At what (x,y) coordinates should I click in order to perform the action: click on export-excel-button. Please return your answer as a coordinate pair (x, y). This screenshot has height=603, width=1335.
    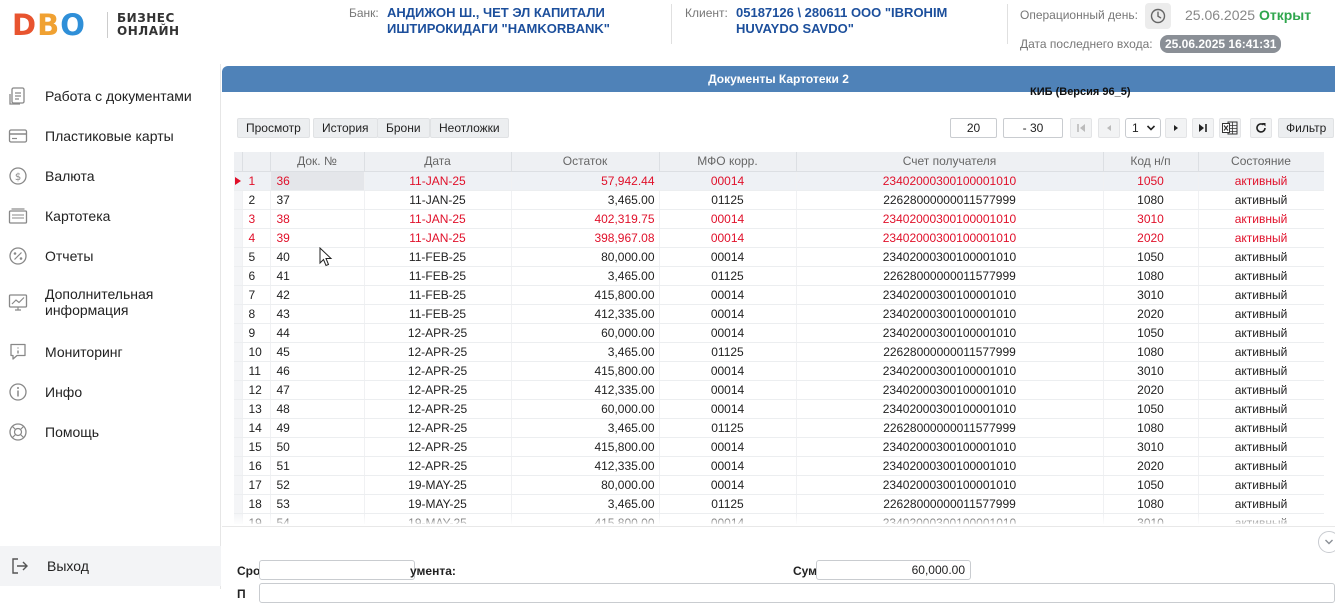
    Looking at the image, I should click on (1230, 128).